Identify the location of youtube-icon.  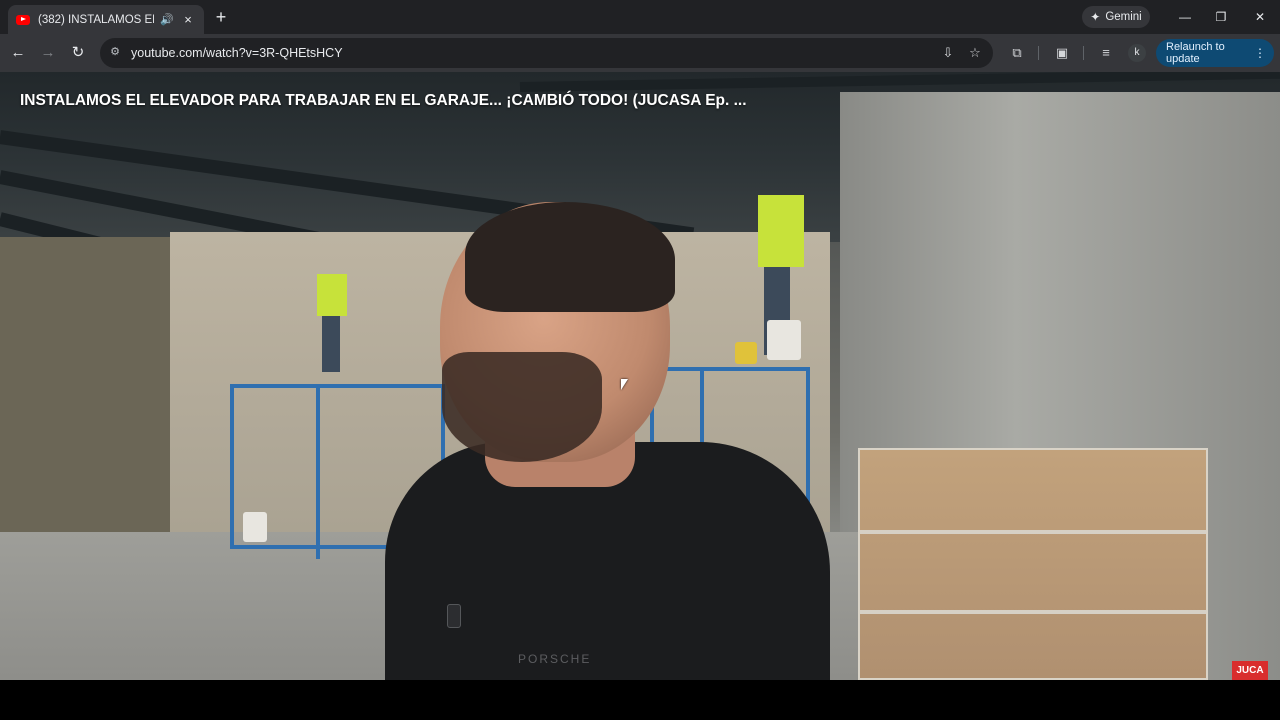
(23, 19).